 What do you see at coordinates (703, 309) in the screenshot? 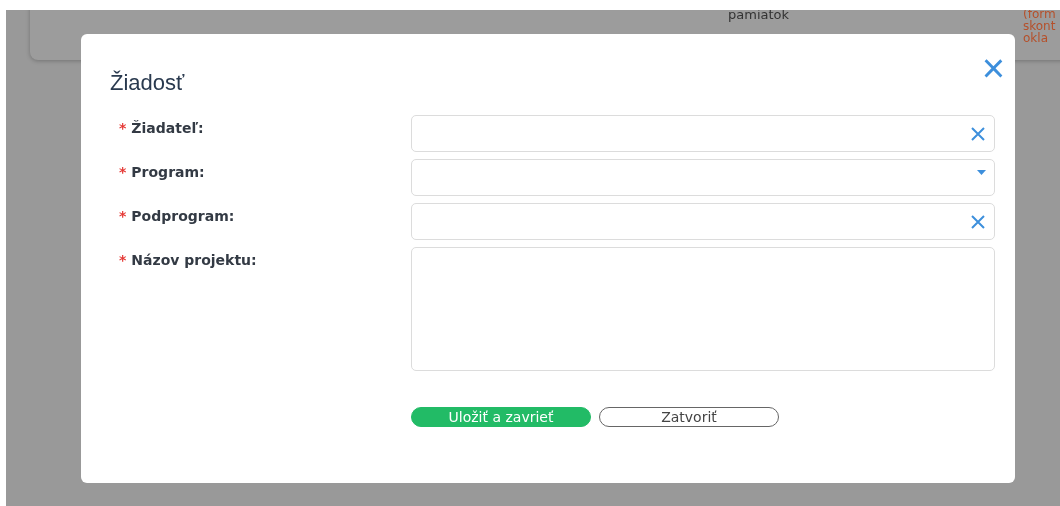
I see `text-area` at bounding box center [703, 309].